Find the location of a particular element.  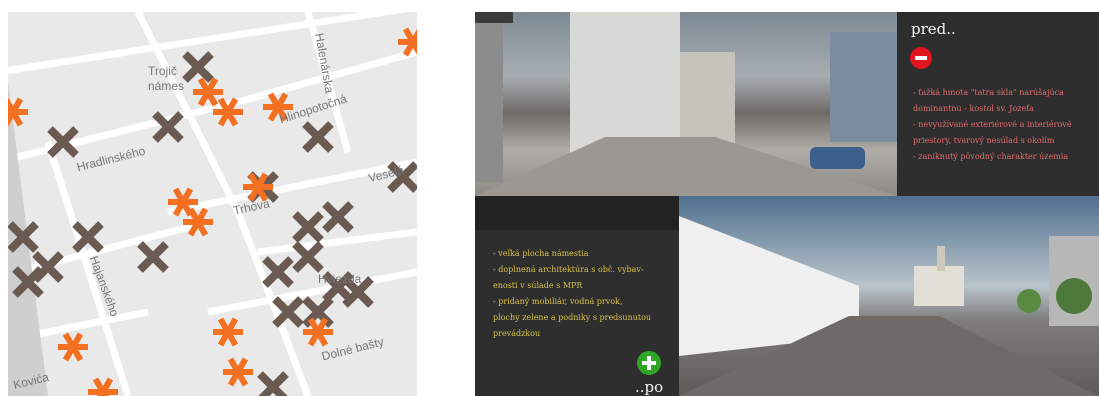

after-title: ..po is located at coordinates (649, 387).